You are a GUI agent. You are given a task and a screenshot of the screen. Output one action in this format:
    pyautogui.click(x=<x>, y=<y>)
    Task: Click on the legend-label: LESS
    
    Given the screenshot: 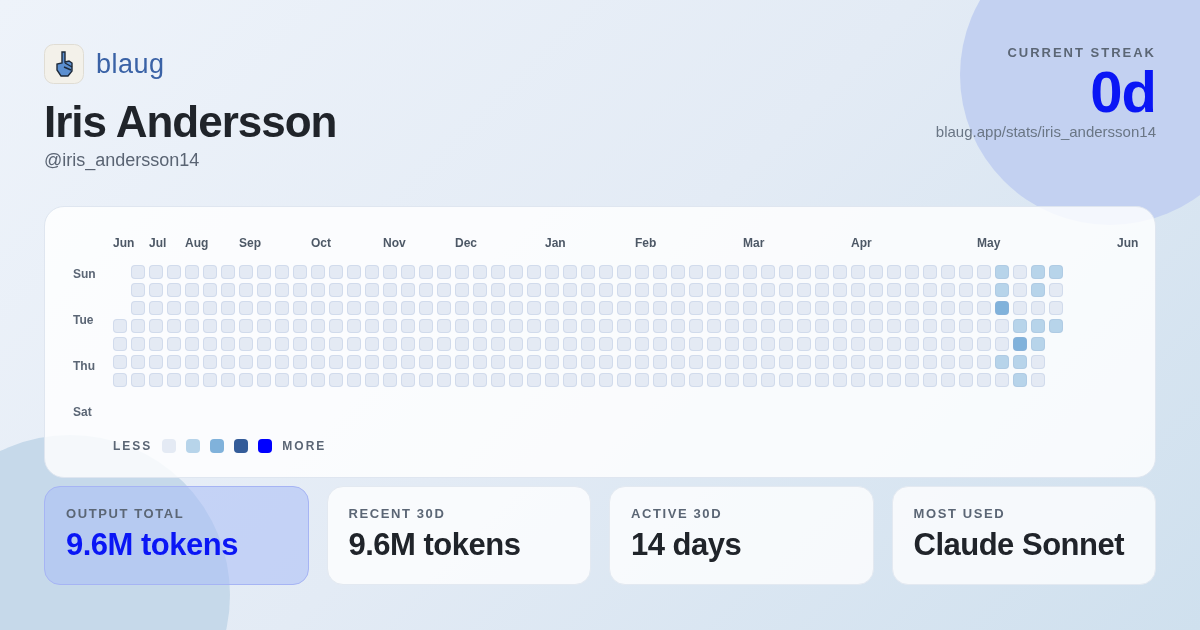 What is the action you would take?
    pyautogui.click(x=133, y=446)
    